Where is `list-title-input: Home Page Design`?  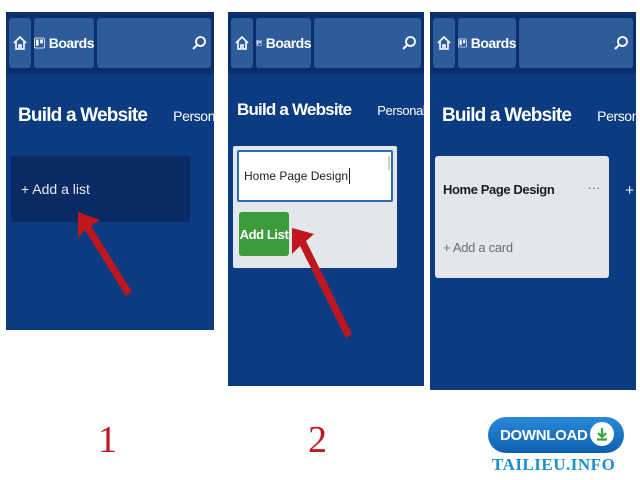
list-title-input: Home Page Design is located at coordinates (315, 176).